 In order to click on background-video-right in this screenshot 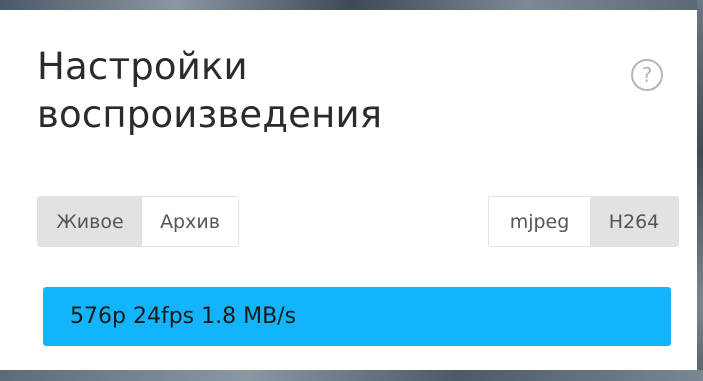, I will do `click(700, 190)`.